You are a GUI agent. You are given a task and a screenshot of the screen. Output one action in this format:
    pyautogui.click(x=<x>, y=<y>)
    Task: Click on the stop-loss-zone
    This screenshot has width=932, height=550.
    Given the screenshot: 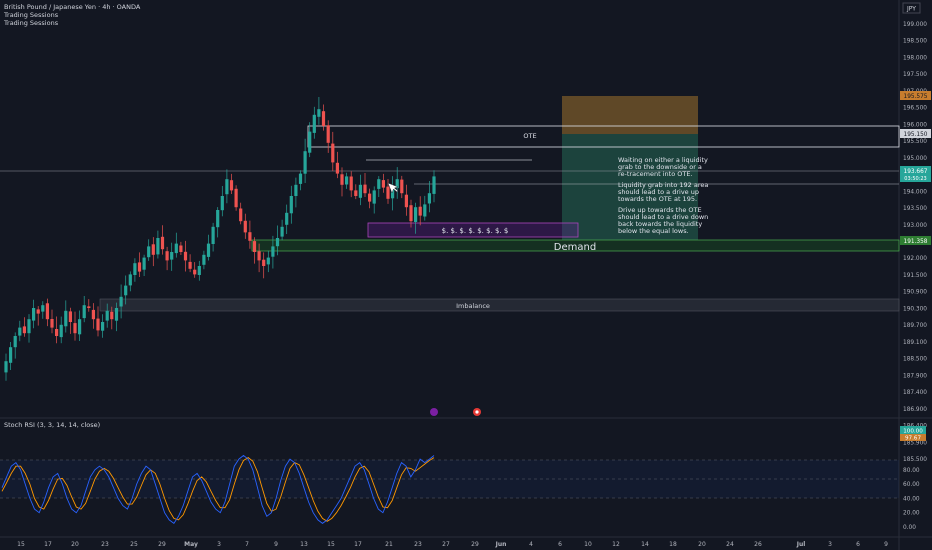 What is the action you would take?
    pyautogui.click(x=630, y=115)
    